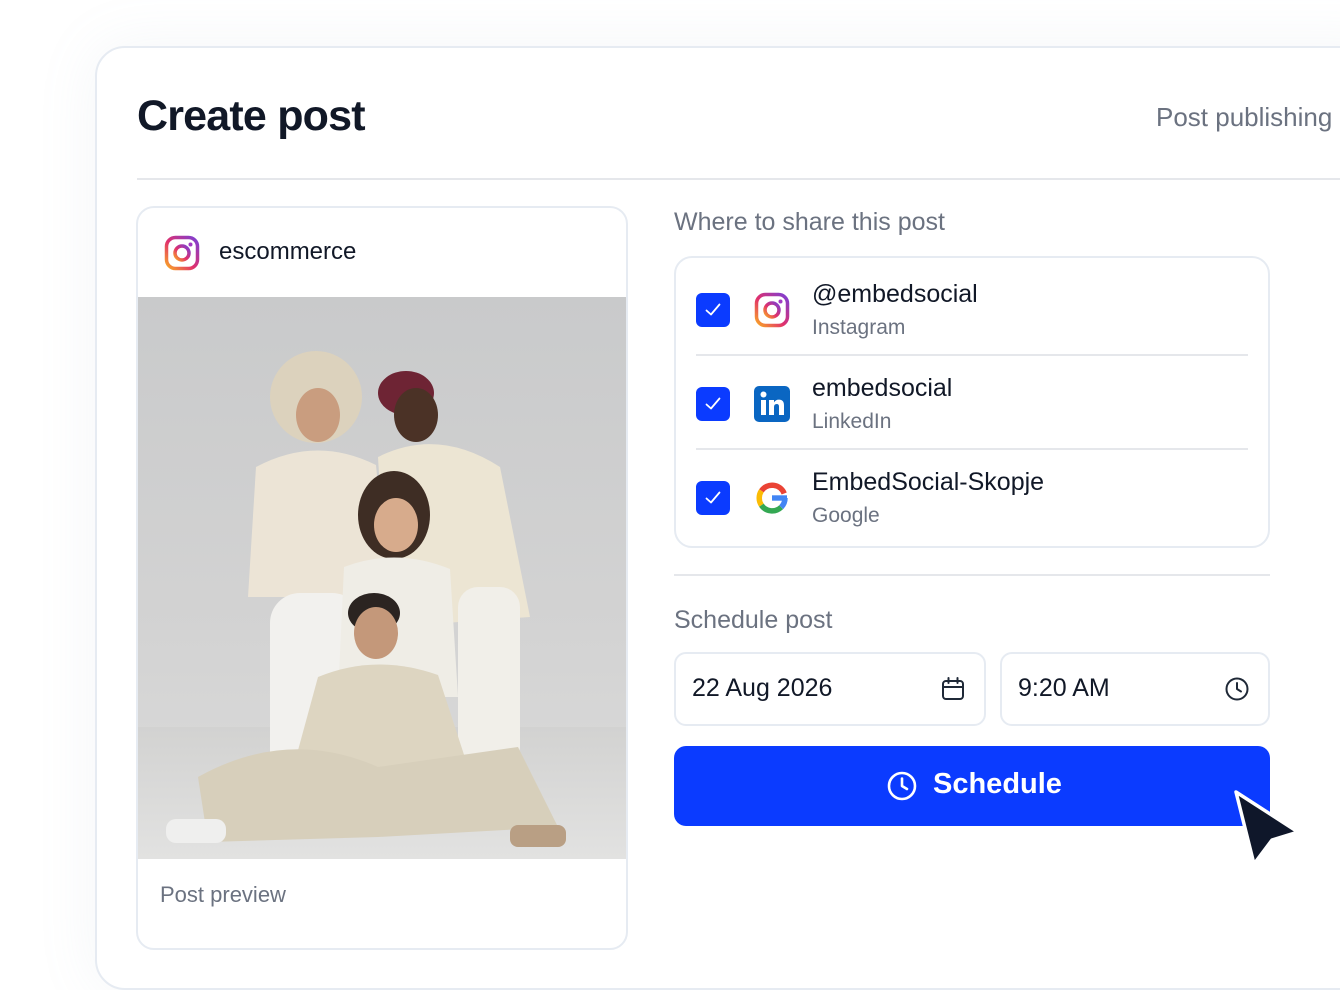  Describe the element at coordinates (928, 482) in the screenshot. I see `account-name: EmbedSocial-Skopje` at that location.